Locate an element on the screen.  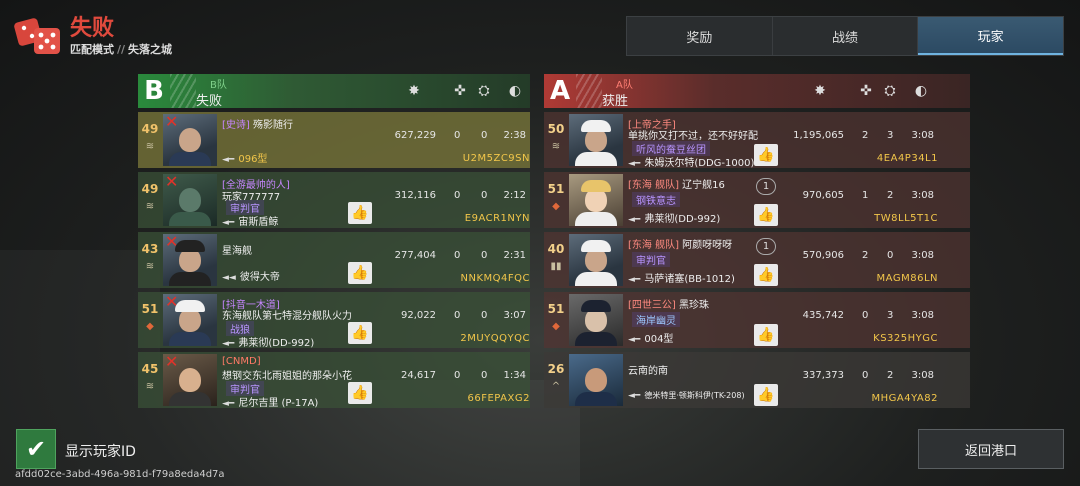
team-b-name: B队 is located at coordinates (218, 85).